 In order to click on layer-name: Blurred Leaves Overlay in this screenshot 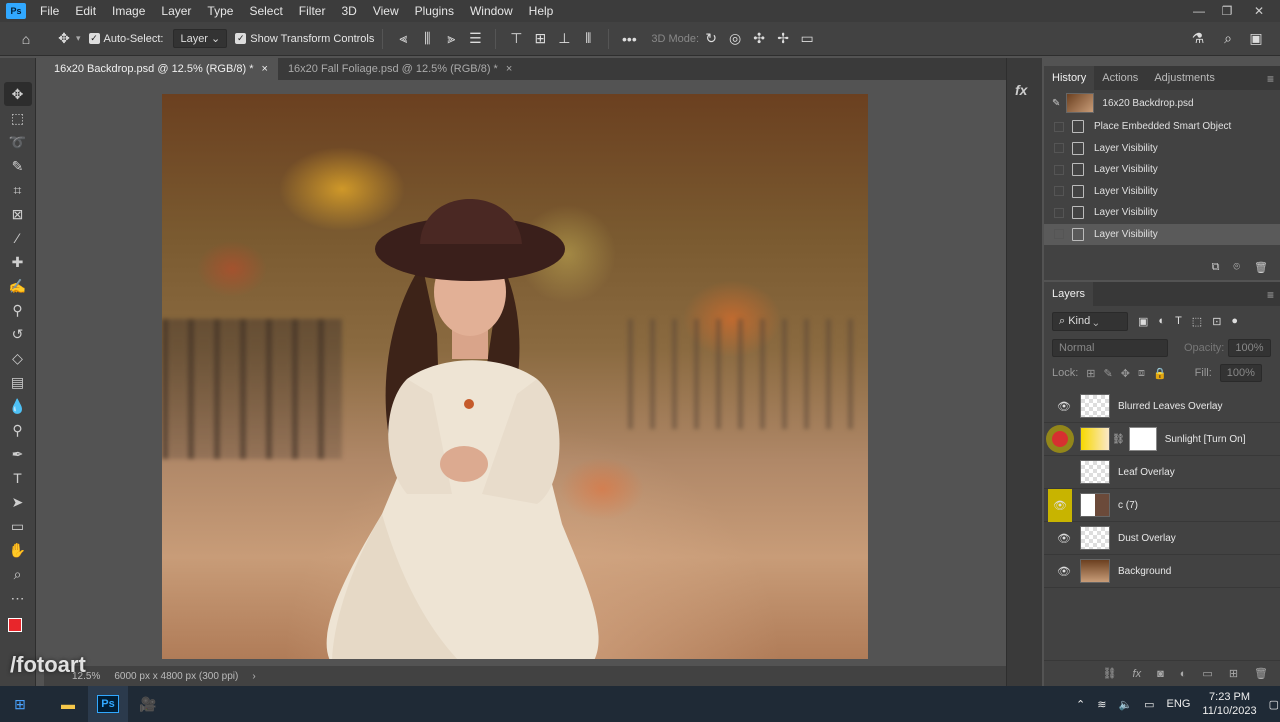, I will do `click(1170, 406)`.